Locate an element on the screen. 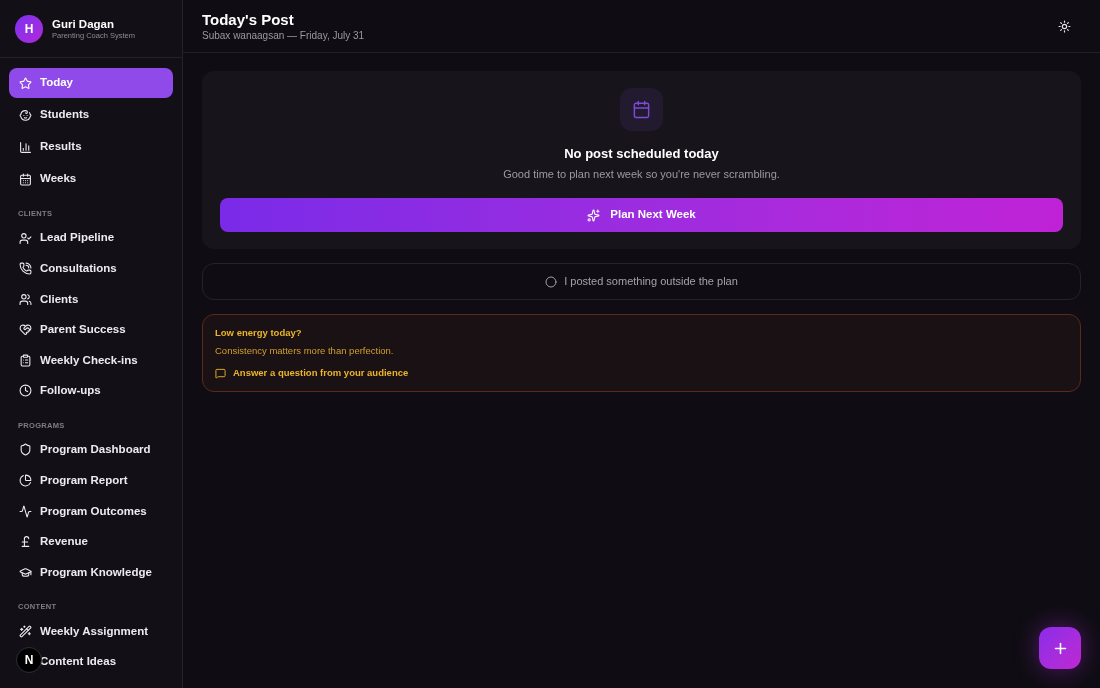 This screenshot has width=1100, height=688. magic-wand-icon is located at coordinates (25, 631).